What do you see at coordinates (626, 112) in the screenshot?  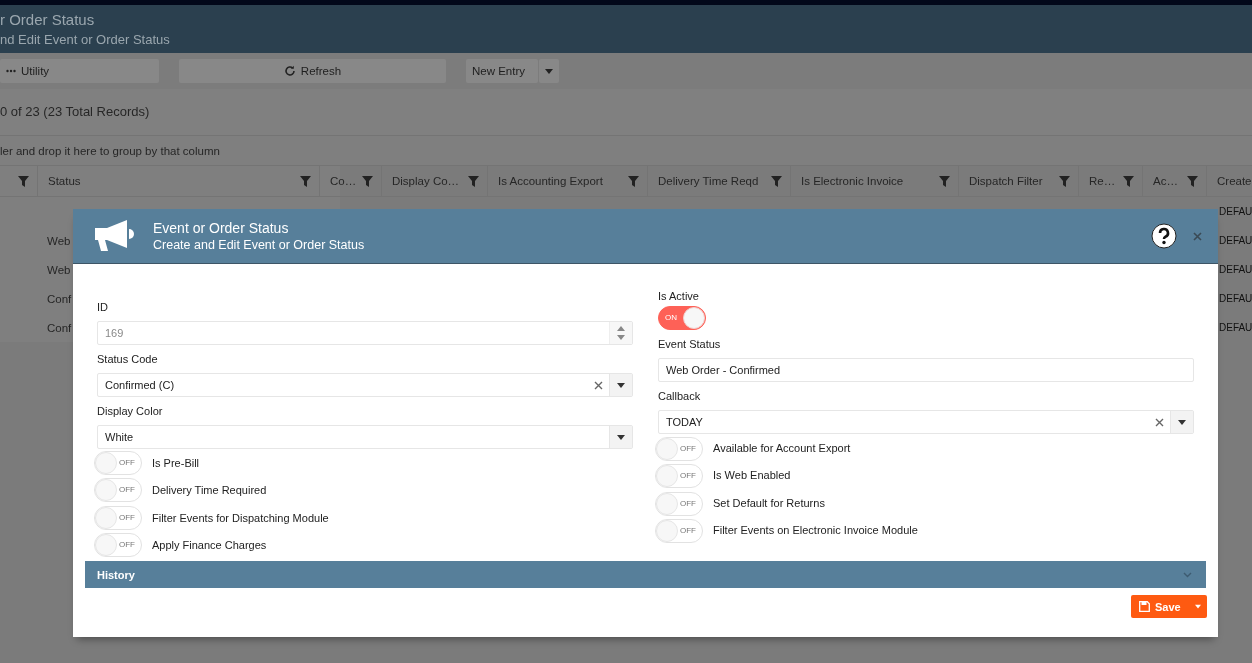 I see `record-count: 0 of 23 (23 Total Records)` at bounding box center [626, 112].